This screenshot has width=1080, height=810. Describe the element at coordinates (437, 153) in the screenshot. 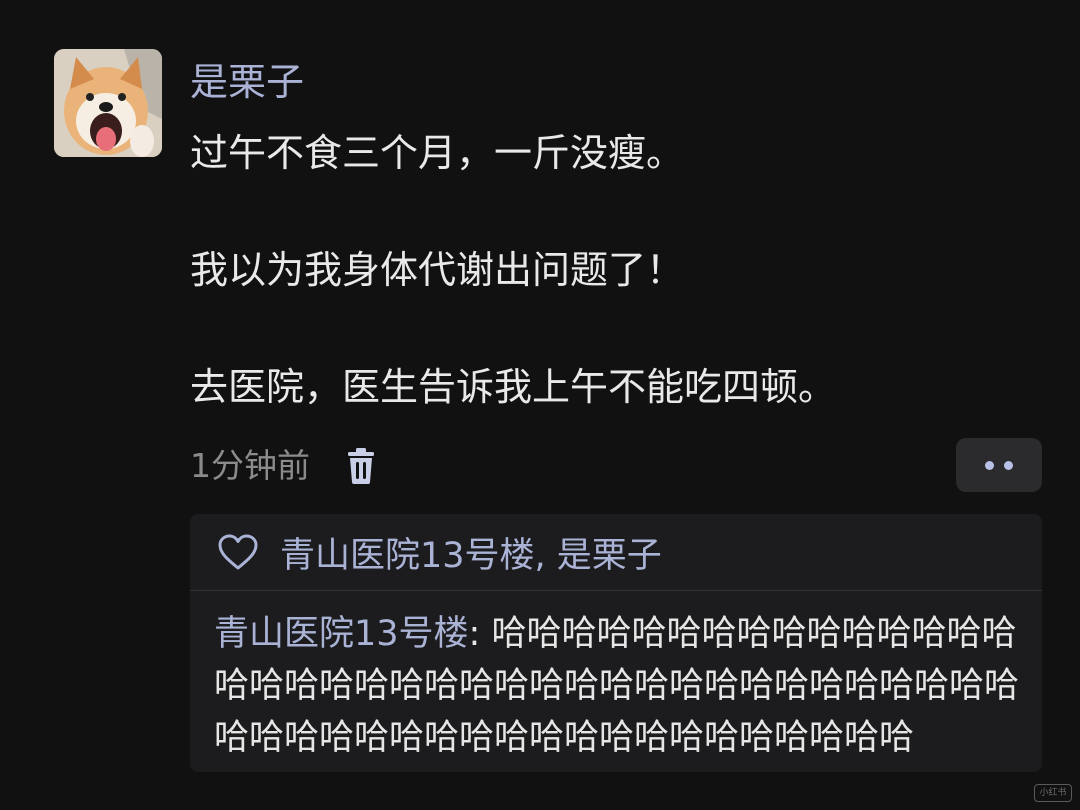

I see `post-line: 过午不食三个月，一斤没瘦。` at that location.